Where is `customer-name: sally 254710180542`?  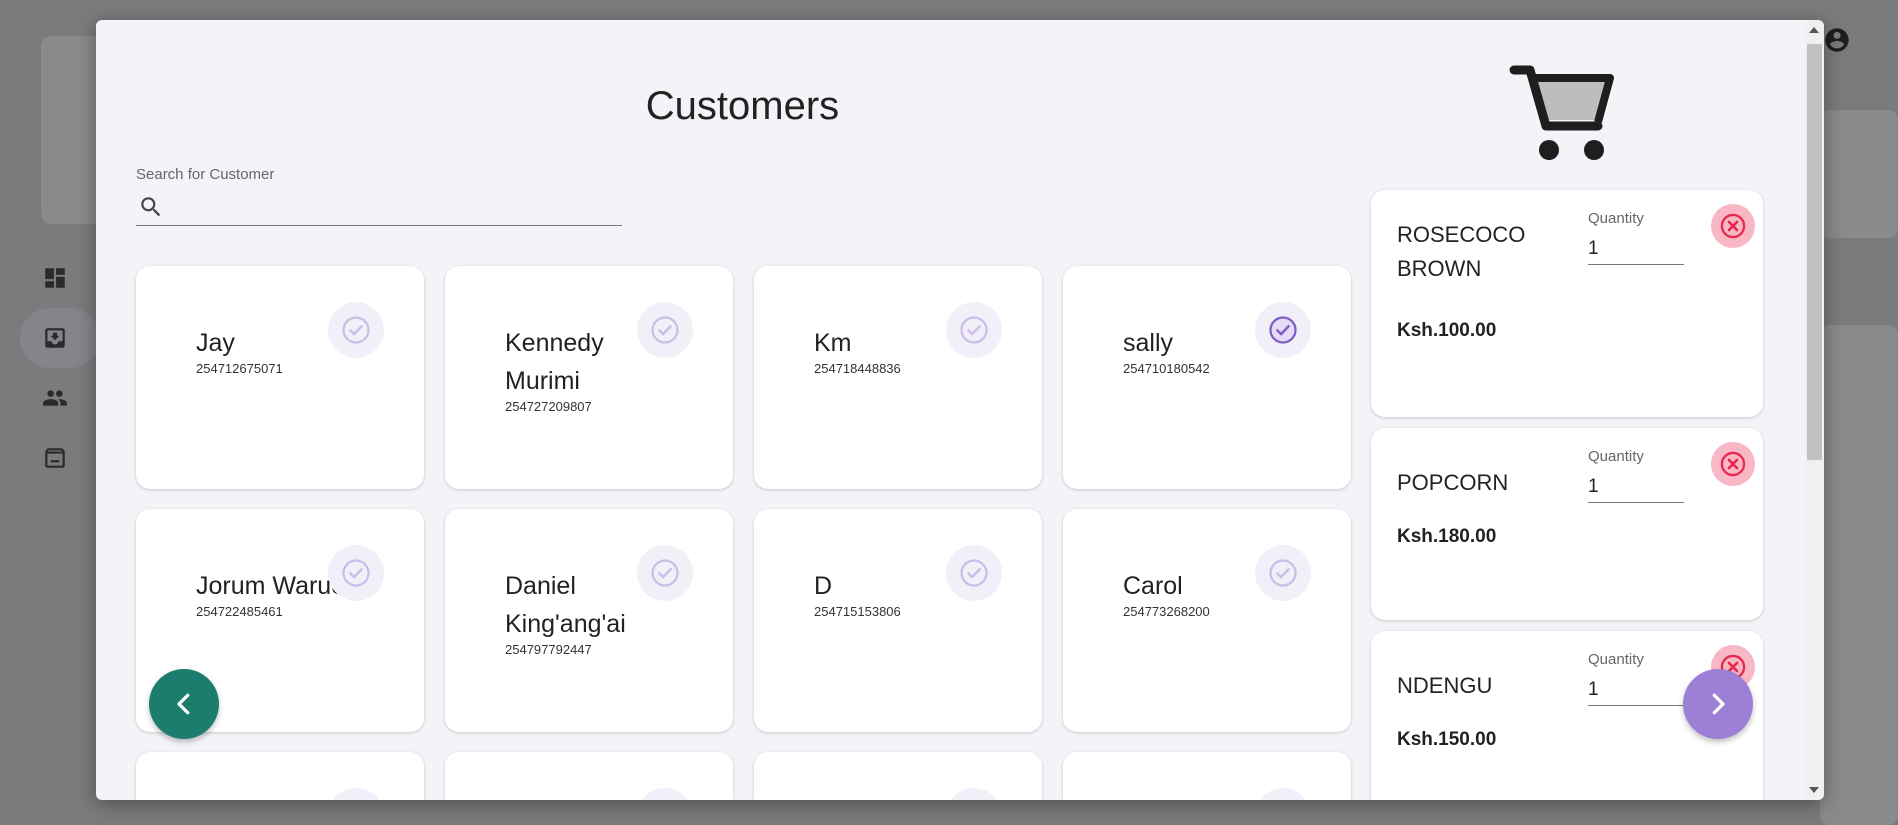 customer-name: sally 254710180542 is located at coordinates (1198, 350).